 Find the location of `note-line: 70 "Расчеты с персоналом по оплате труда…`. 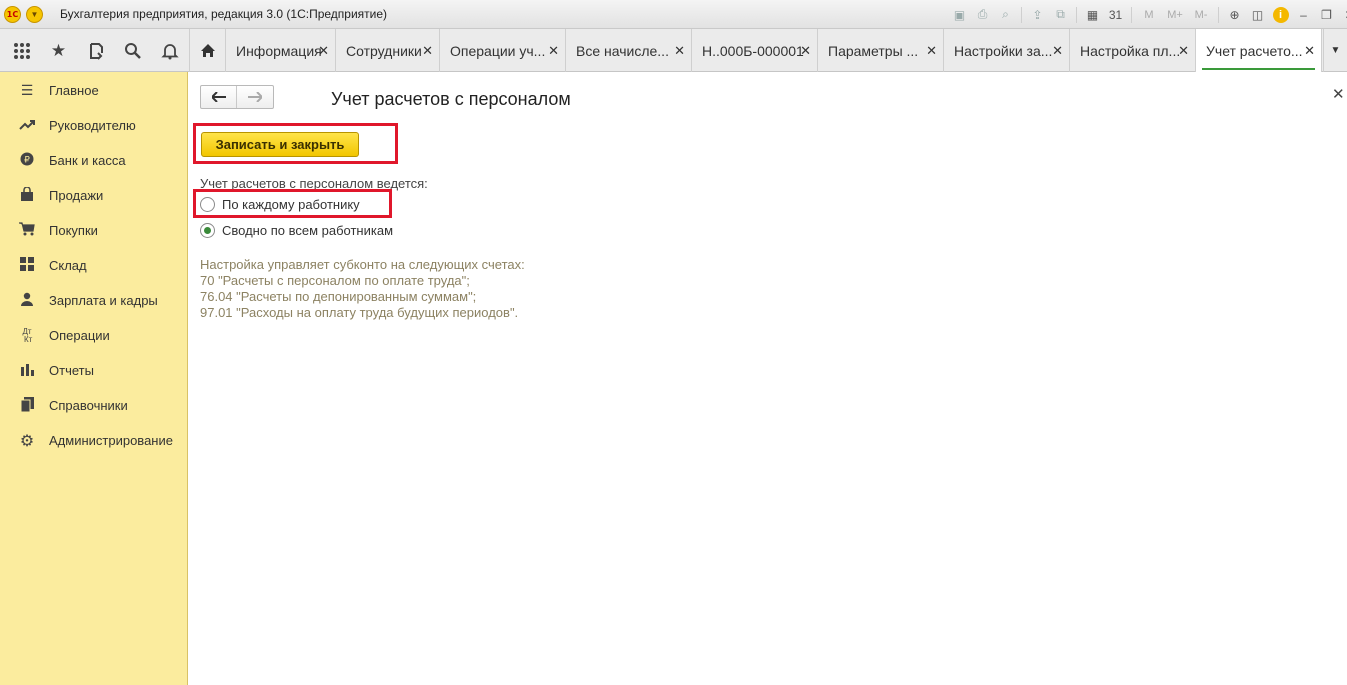

note-line: 70 "Расчеты с персоналом по оплате труда… is located at coordinates (335, 280).